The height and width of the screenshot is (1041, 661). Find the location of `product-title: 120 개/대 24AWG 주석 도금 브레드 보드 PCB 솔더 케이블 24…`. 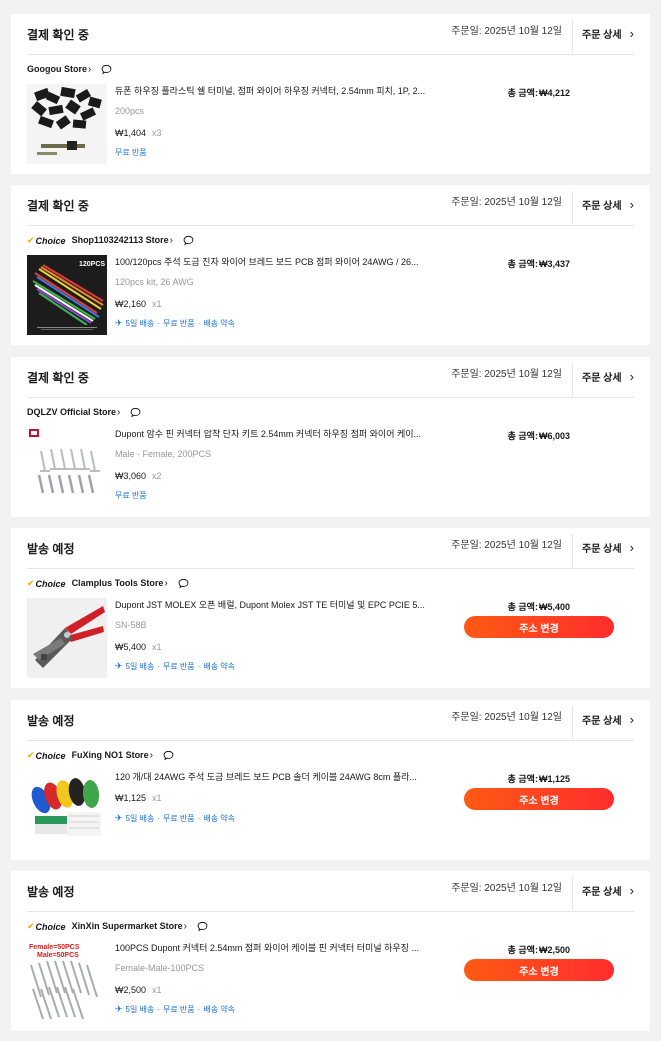

product-title: 120 개/대 24AWG 주석 도금 브레드 보드 PCB 솔더 케이블 24… is located at coordinates (275, 776).